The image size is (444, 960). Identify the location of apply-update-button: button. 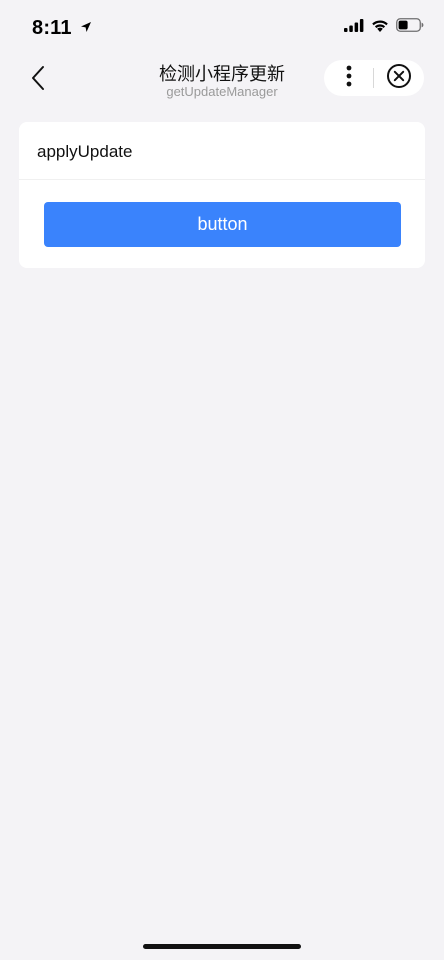
(222, 224).